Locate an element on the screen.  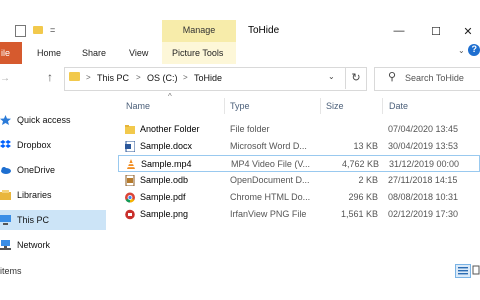
file-size: 1,561 KB is located at coordinates (359, 214).